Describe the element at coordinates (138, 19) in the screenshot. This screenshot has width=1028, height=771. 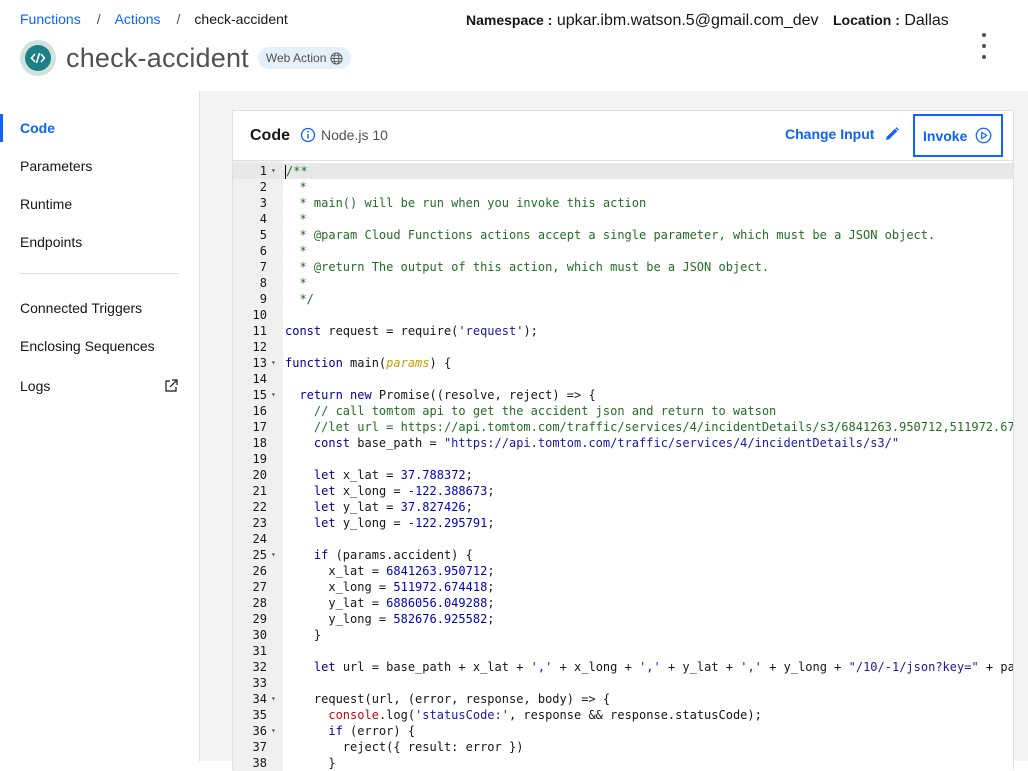
I see `breadcrumb-actions: Actions` at that location.